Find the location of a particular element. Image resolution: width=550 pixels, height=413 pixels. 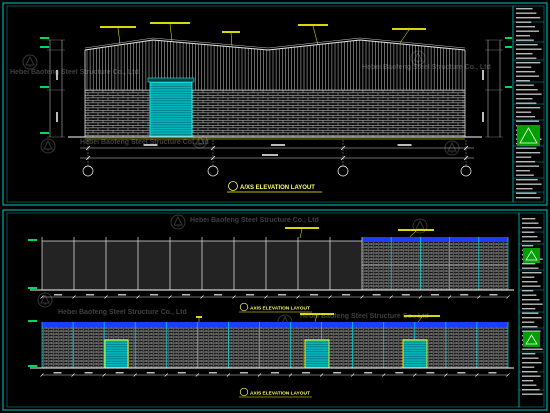

view-title: AXIS ELEVATION LAYOUT is located at coordinates (275, 392).